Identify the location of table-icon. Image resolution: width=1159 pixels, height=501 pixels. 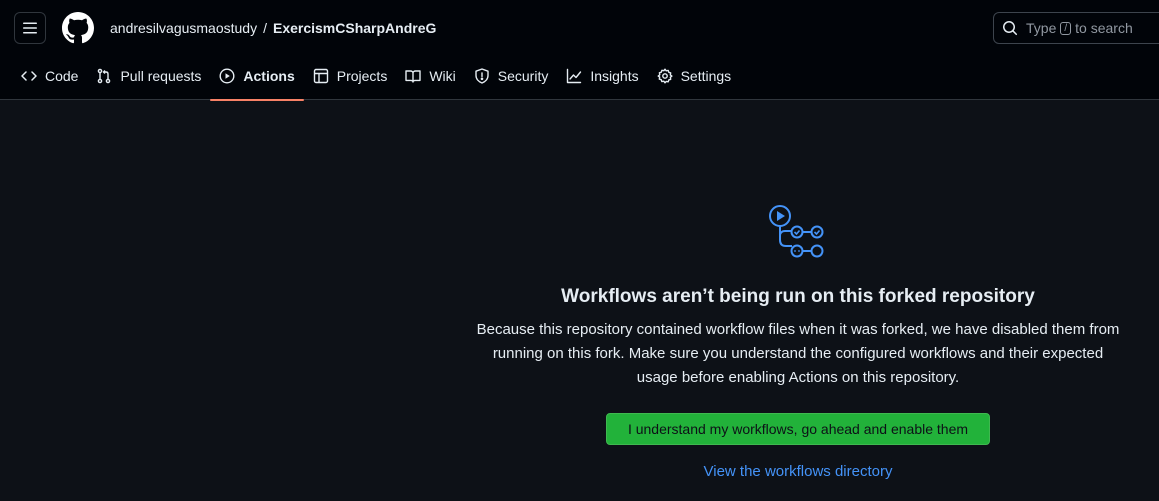
(320, 76).